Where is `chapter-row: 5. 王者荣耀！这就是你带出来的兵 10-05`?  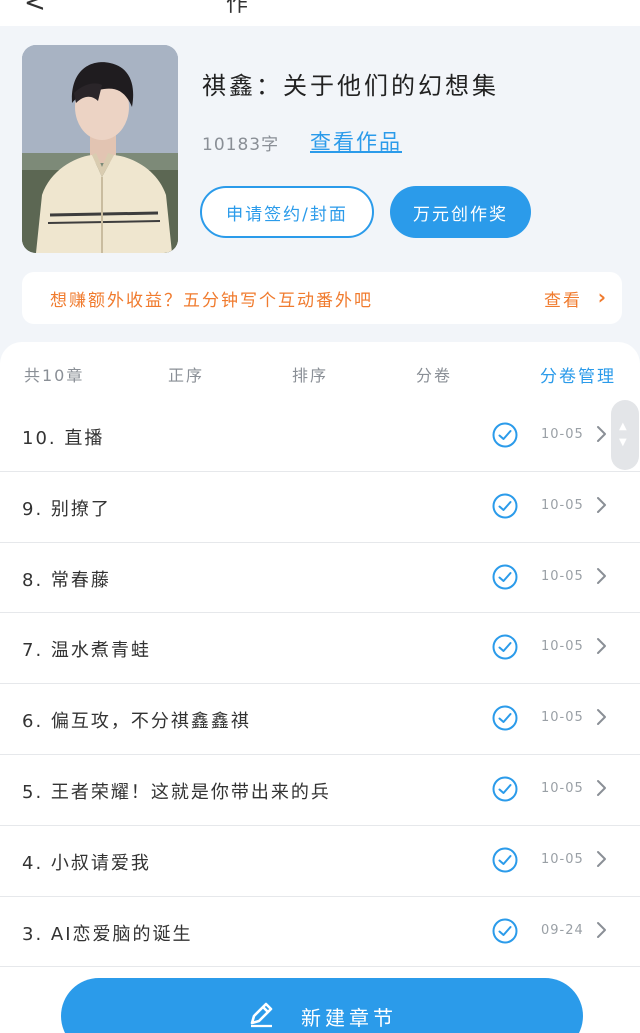
chapter-row: 5. 王者荣耀！这就是你带出来的兵 10-05 is located at coordinates (320, 790).